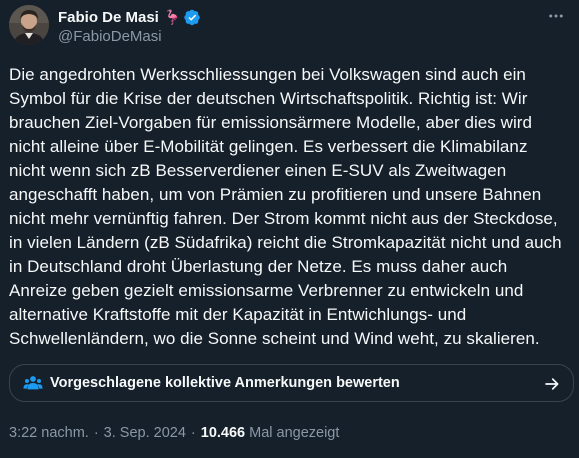  I want to click on author-name-row: Fabio De Masi 🦩, so click(129, 17).